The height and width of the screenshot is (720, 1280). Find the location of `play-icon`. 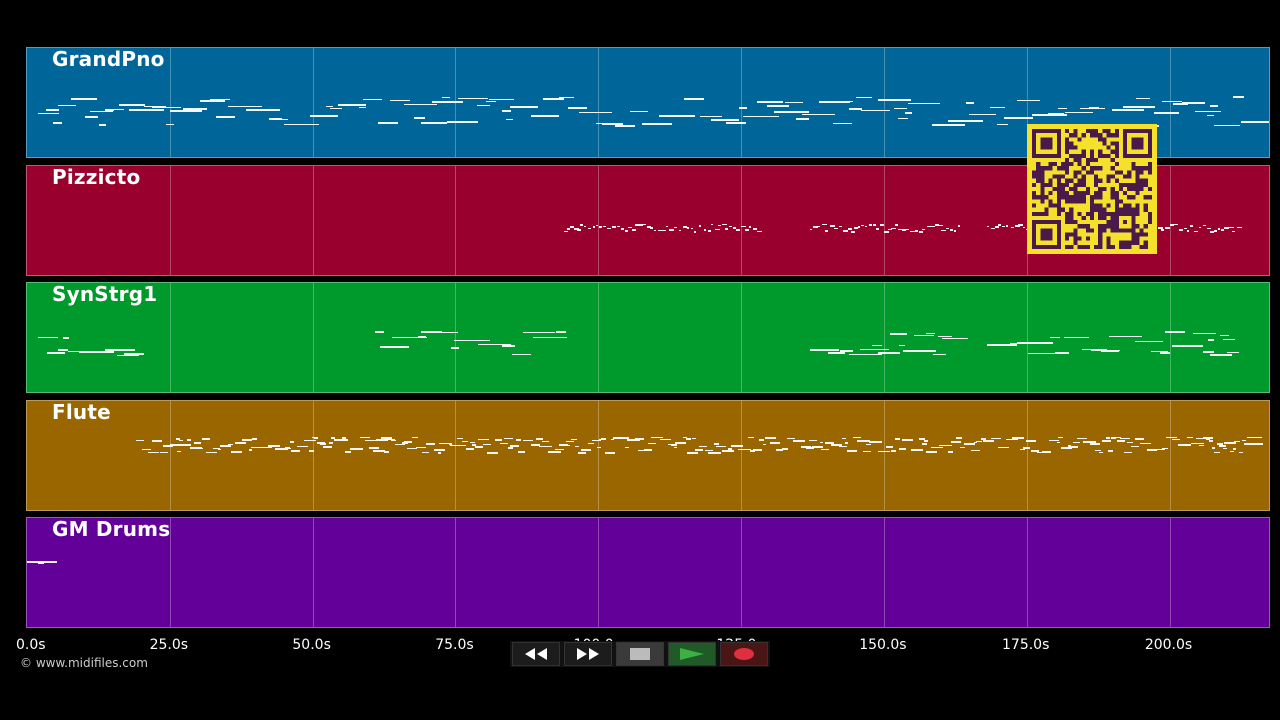

play-icon is located at coordinates (692, 654).